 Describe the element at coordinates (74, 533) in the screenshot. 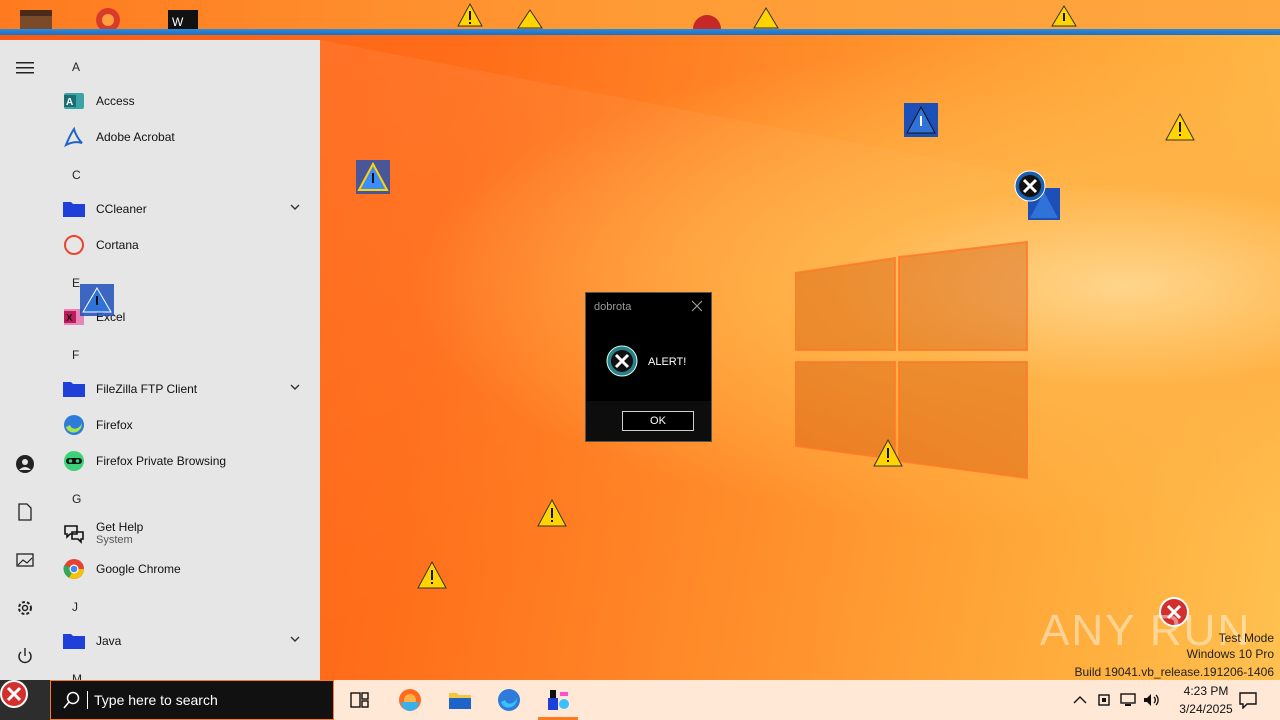

I see `get-help-icon` at that location.